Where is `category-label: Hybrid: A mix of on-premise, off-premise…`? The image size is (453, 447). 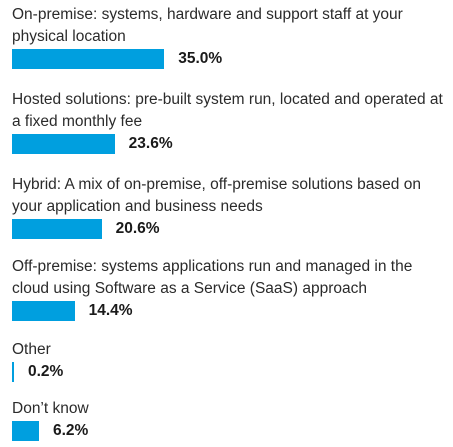
category-label: Hybrid: A mix of on-premise, off-premise… is located at coordinates (216, 195).